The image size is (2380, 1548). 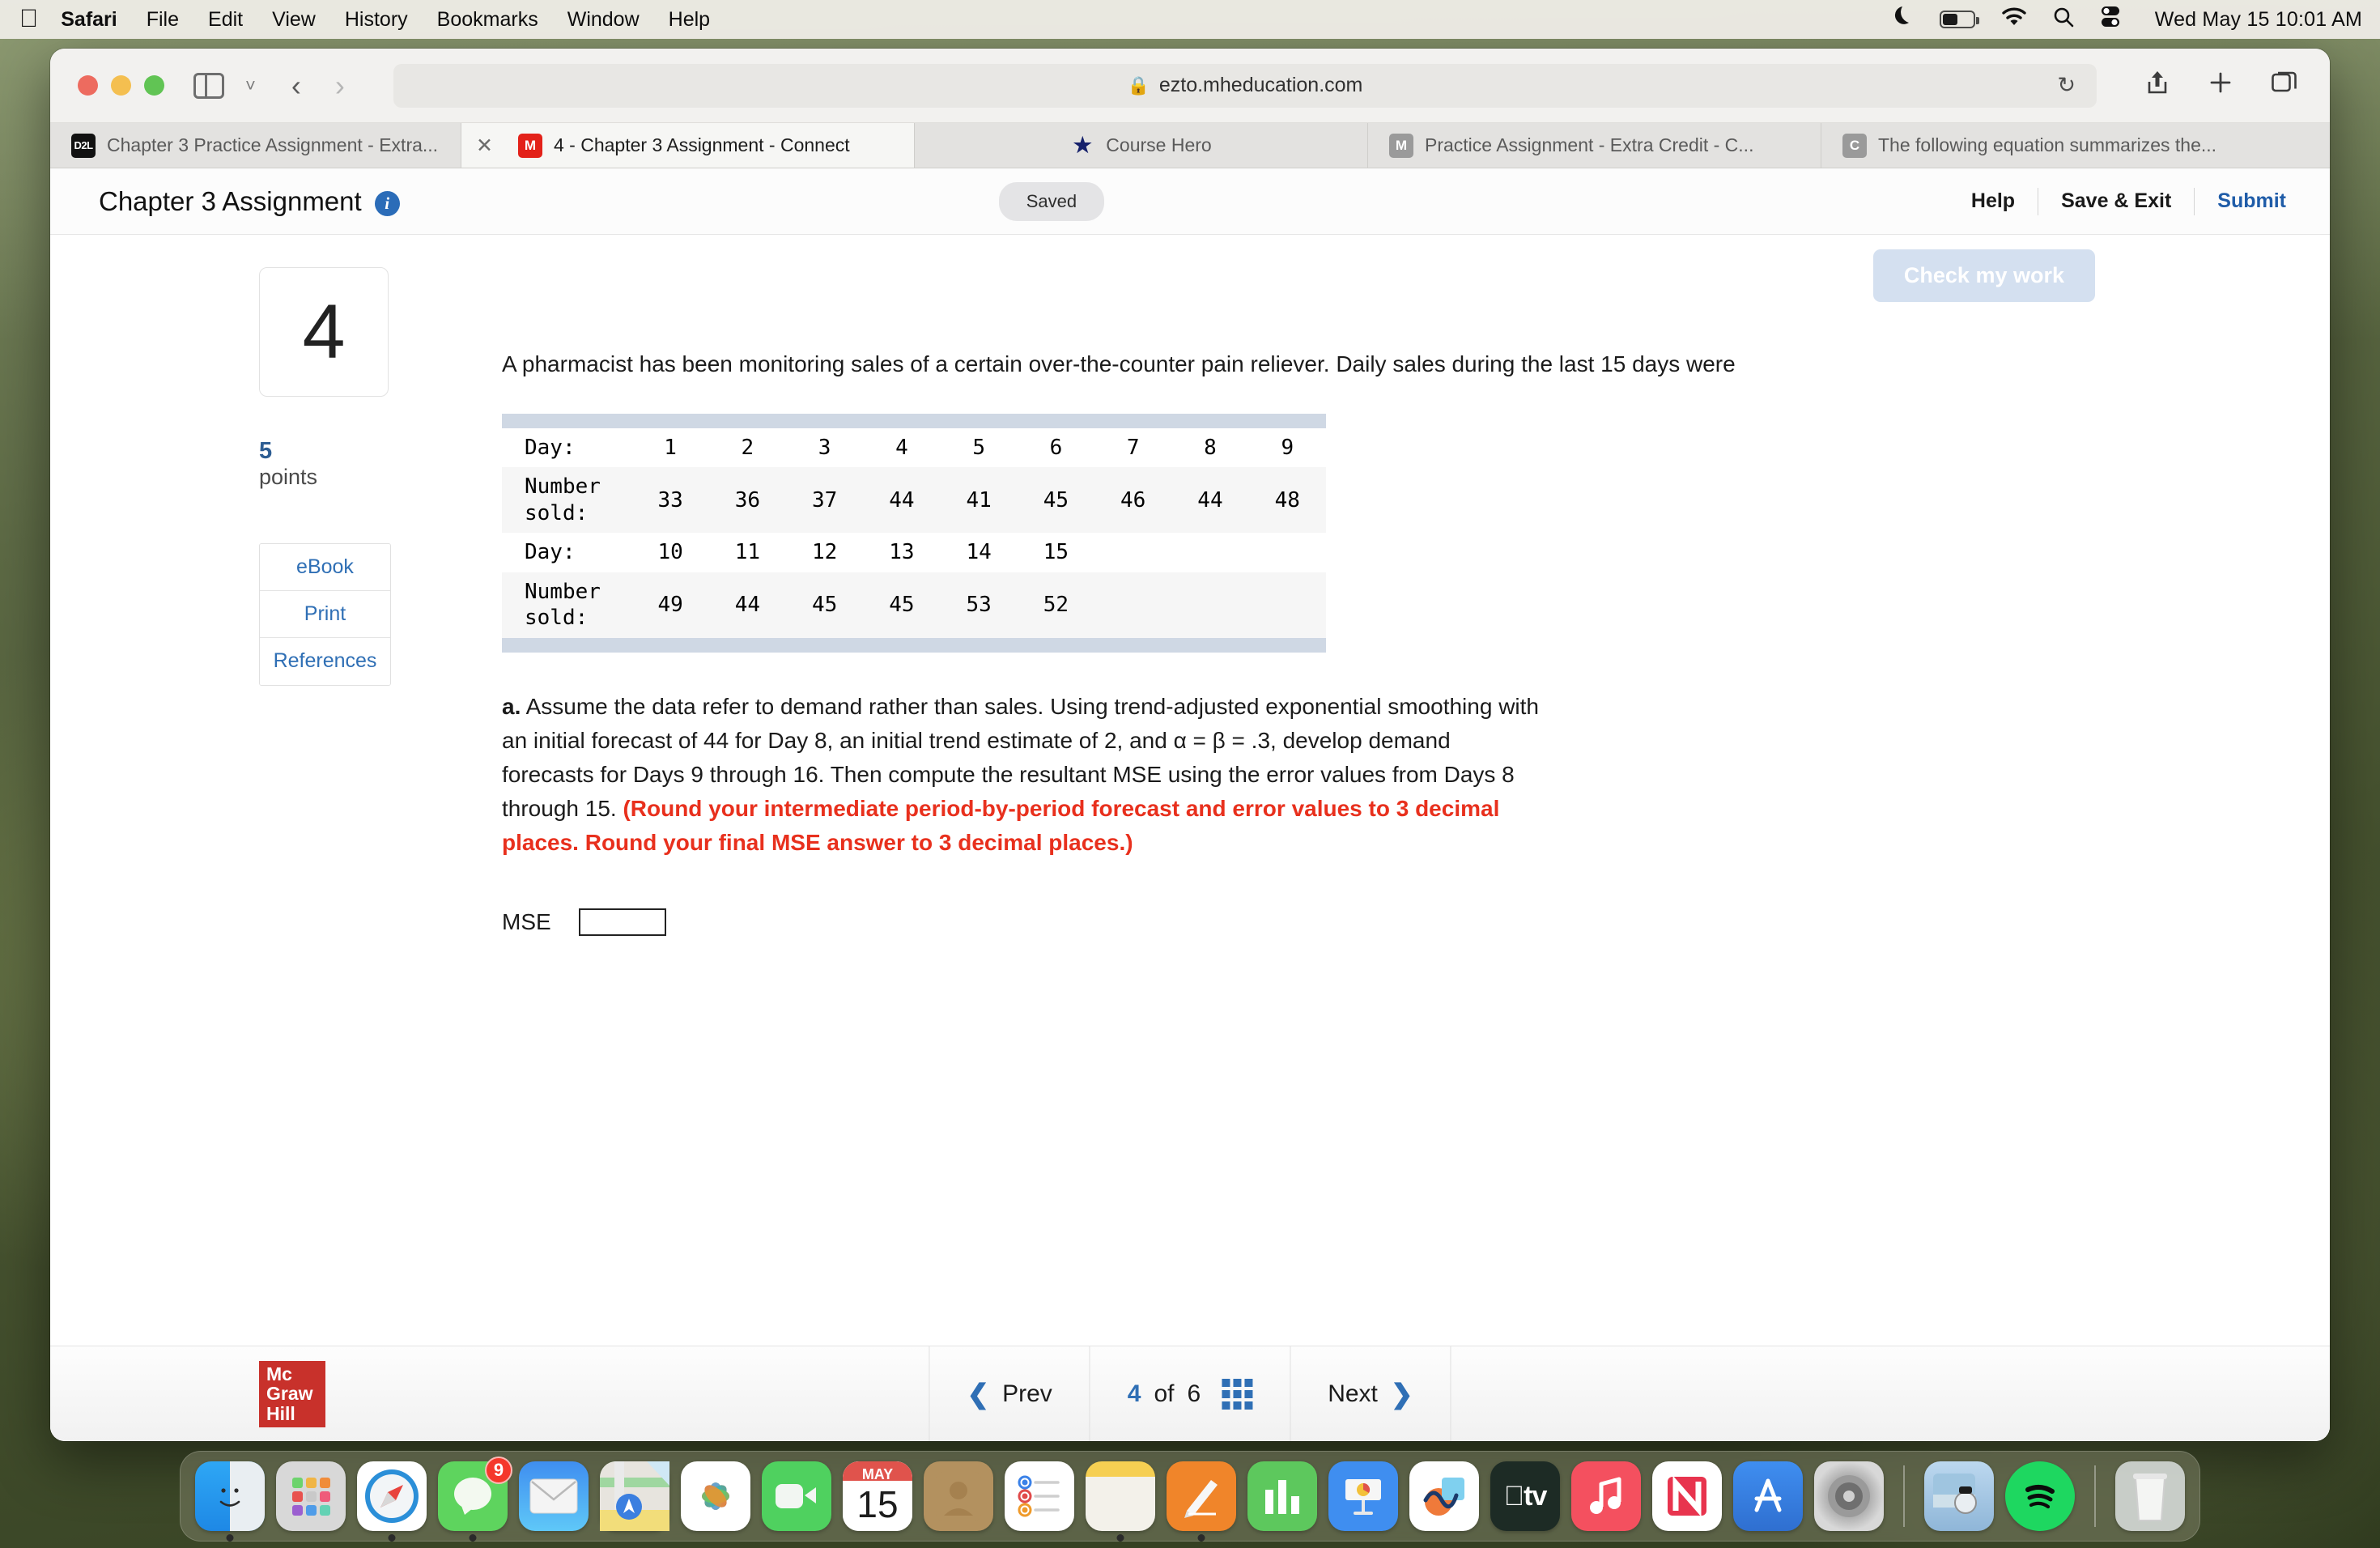 What do you see at coordinates (1056, 552) in the screenshot?
I see `table-cell: 15` at bounding box center [1056, 552].